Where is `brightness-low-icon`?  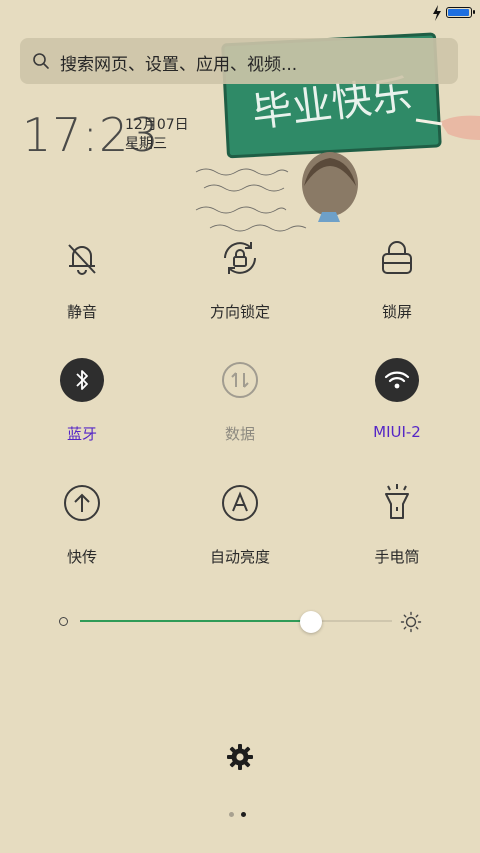
brightness-low-icon is located at coordinates (63, 621).